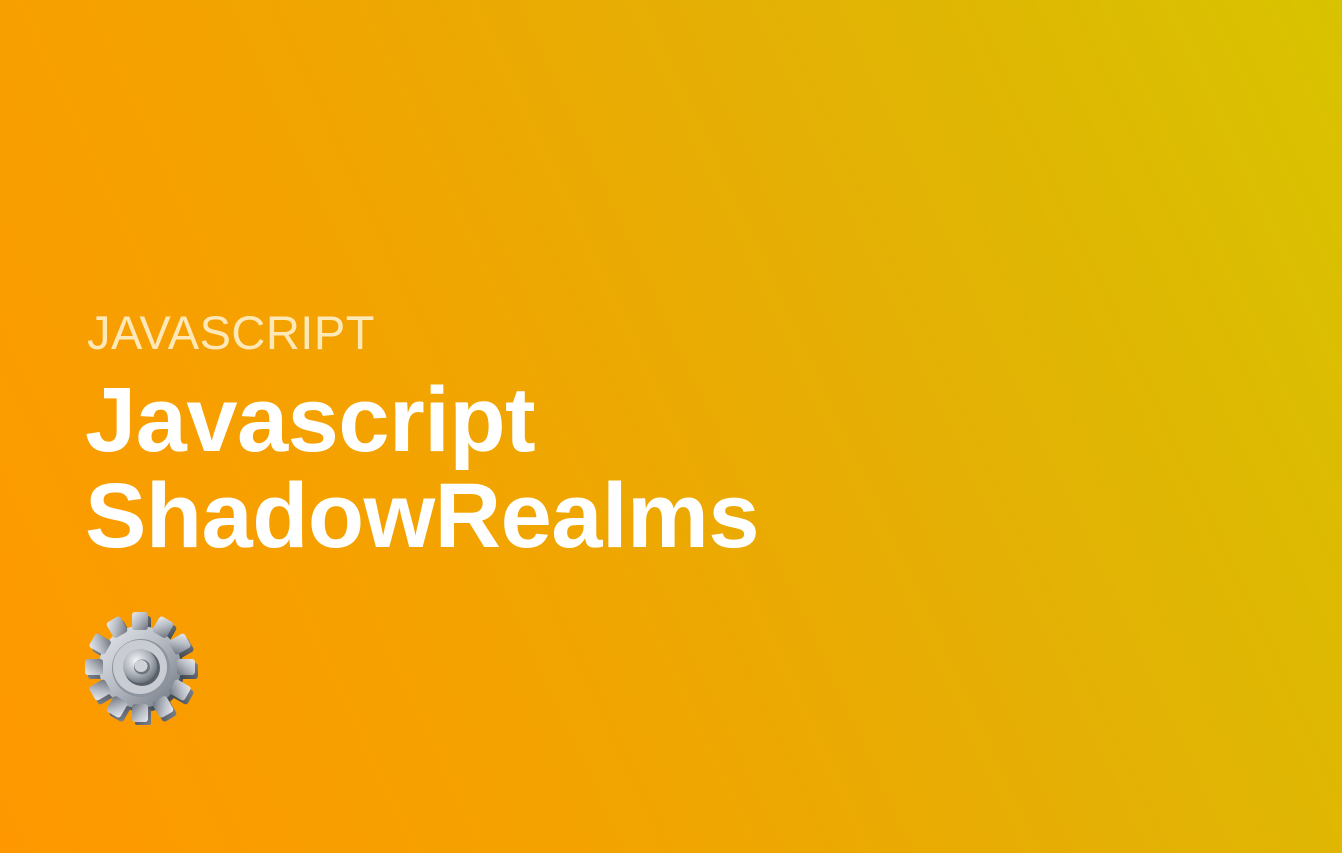 Image resolution: width=1342 pixels, height=853 pixels. Describe the element at coordinates (310, 420) in the screenshot. I see `title-line-1: Javascript` at that location.